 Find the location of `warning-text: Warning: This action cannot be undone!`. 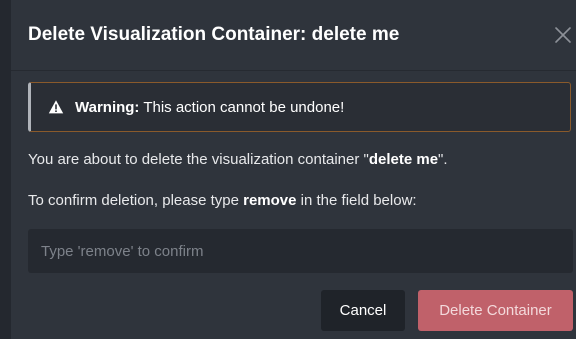

warning-text: Warning: This action cannot be undone! is located at coordinates (209, 107).